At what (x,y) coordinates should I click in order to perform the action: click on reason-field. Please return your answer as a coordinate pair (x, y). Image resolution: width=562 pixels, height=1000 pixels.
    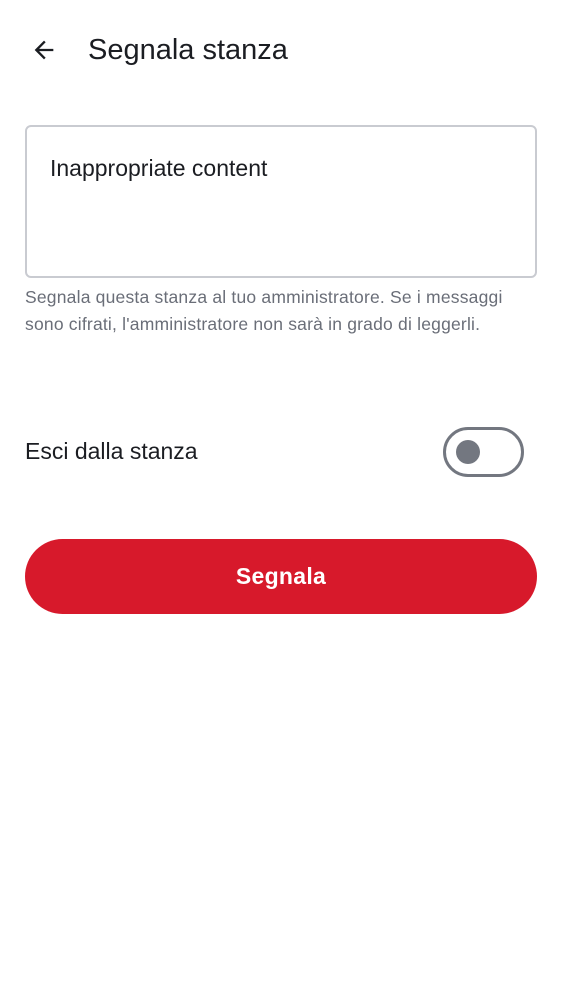
    Looking at the image, I should click on (281, 201).